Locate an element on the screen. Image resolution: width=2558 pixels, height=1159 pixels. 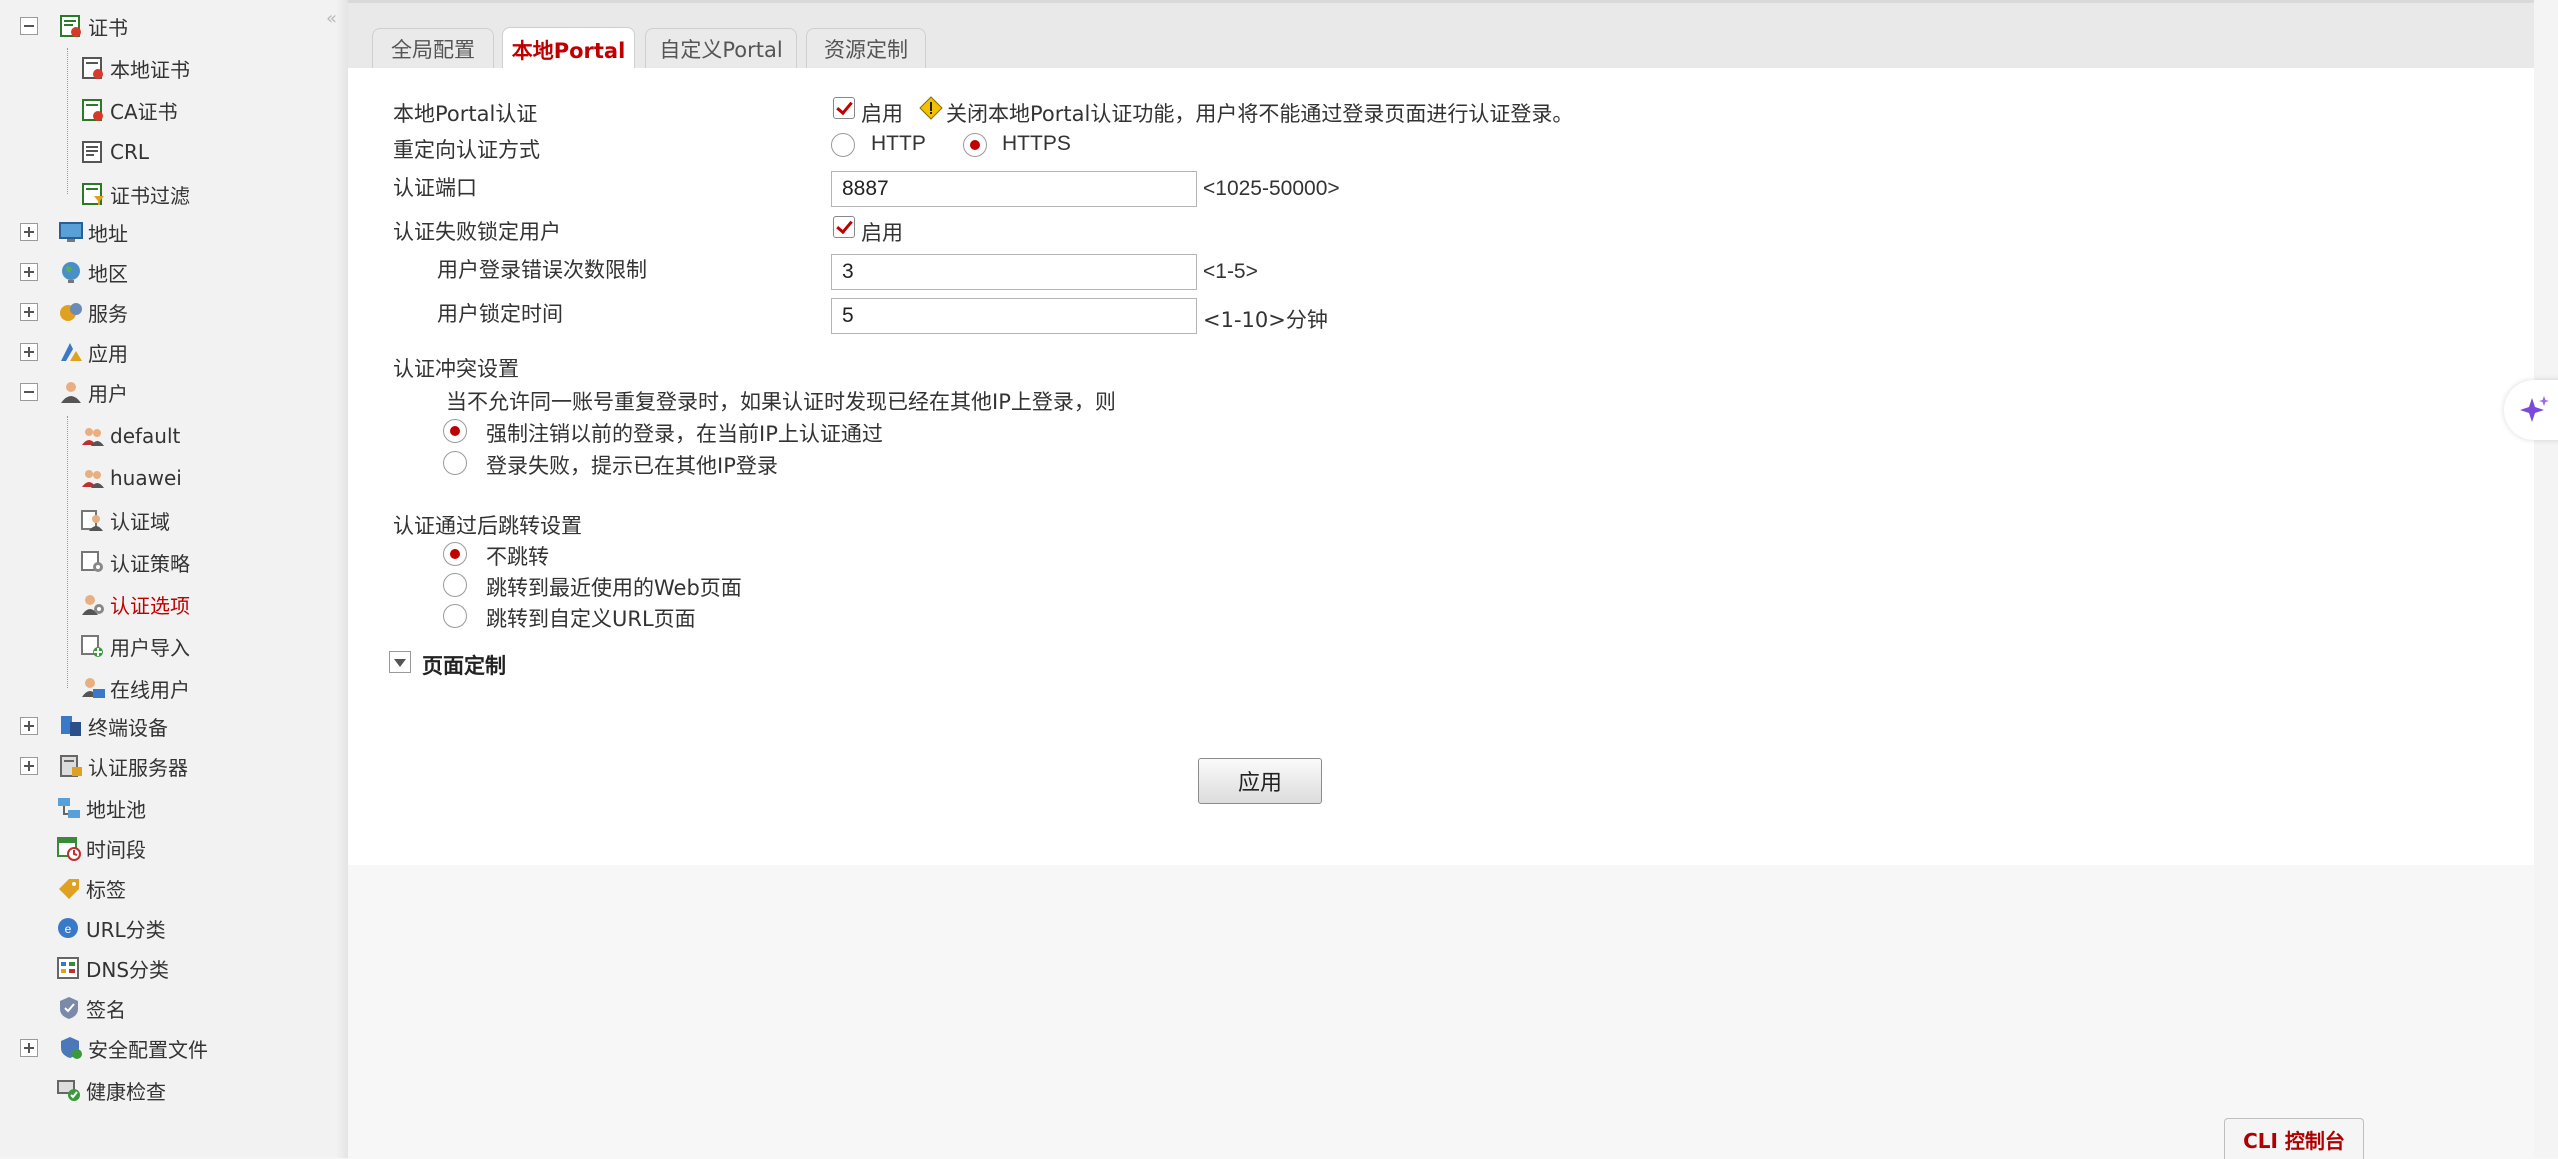
page-custom-label: 页面定制 is located at coordinates (464, 665).